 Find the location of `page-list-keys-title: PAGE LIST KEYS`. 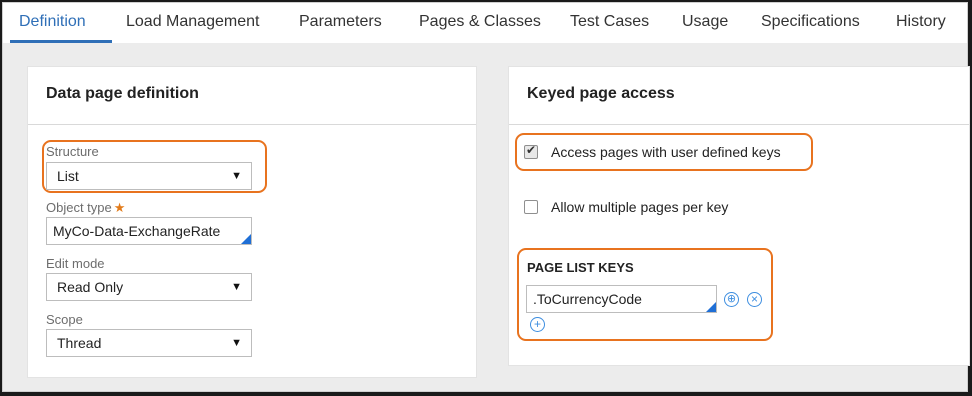

page-list-keys-title: PAGE LIST KEYS is located at coordinates (580, 267).